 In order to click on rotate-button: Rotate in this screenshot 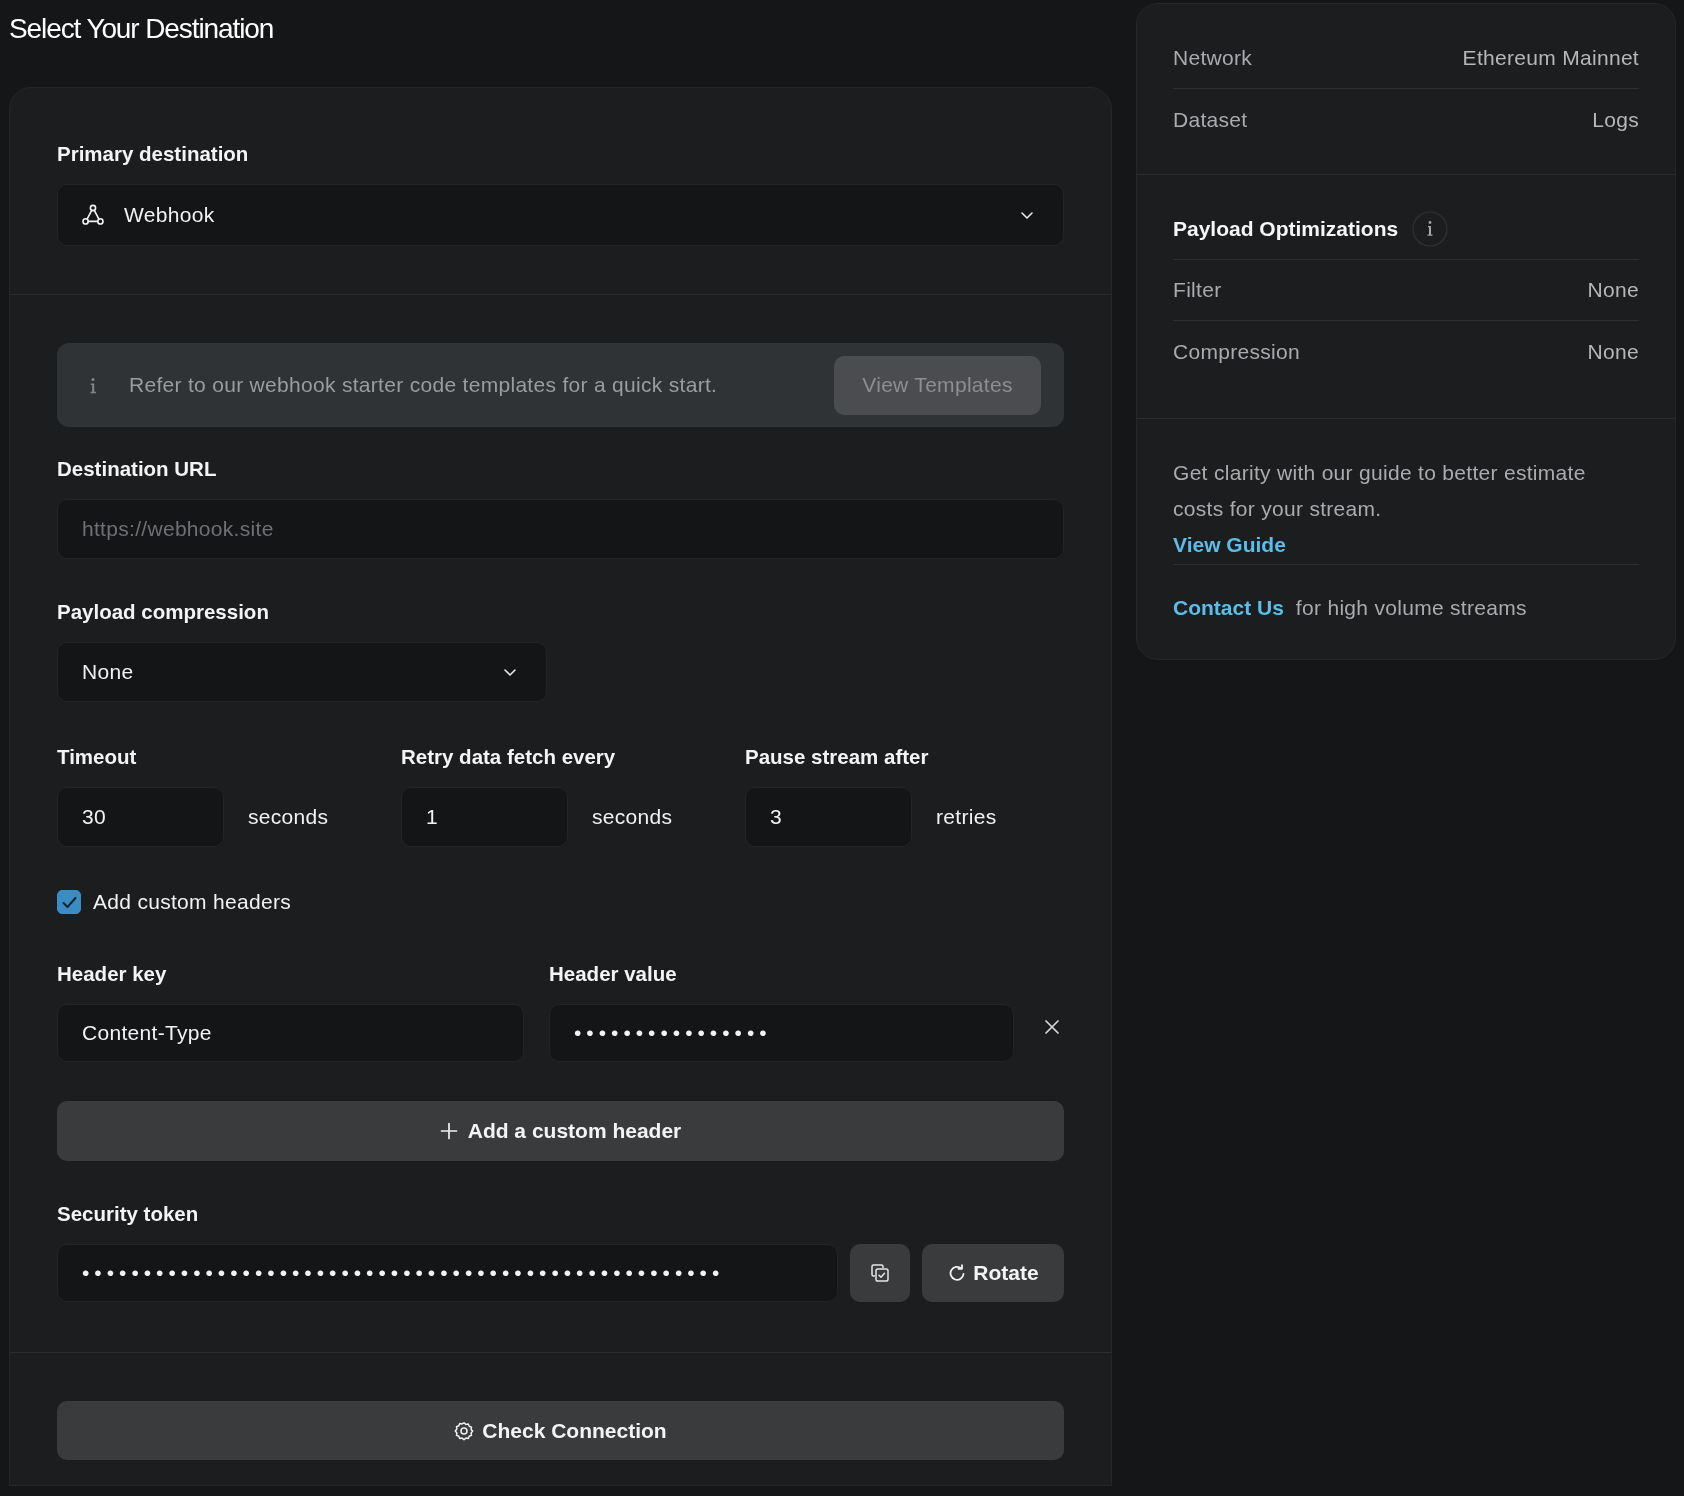, I will do `click(993, 1273)`.